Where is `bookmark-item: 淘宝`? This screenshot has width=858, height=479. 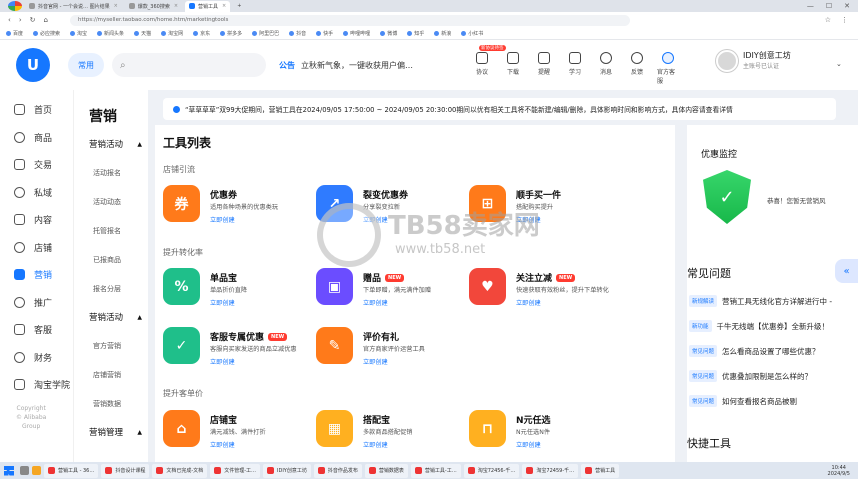 bookmark-item: 淘宝 is located at coordinates (78, 33).